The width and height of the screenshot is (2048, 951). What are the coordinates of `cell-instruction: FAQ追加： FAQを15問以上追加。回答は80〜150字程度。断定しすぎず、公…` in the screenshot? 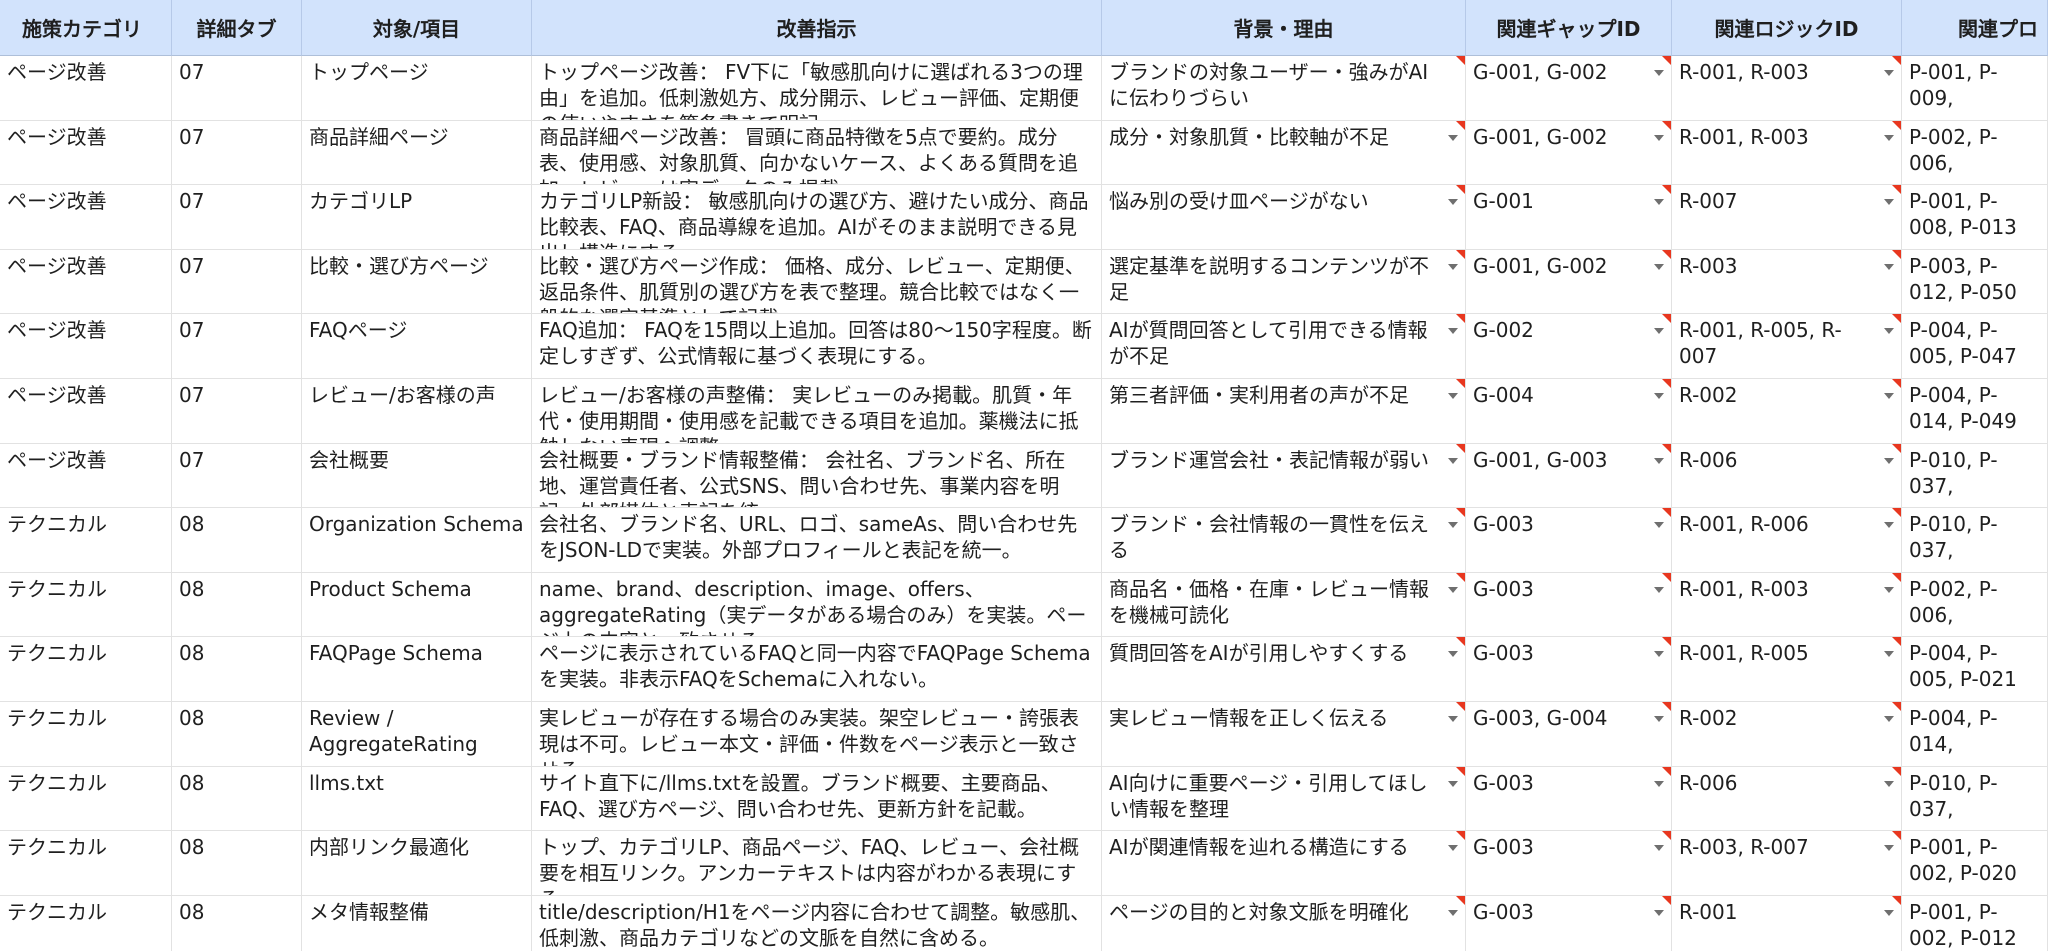 It's located at (817, 346).